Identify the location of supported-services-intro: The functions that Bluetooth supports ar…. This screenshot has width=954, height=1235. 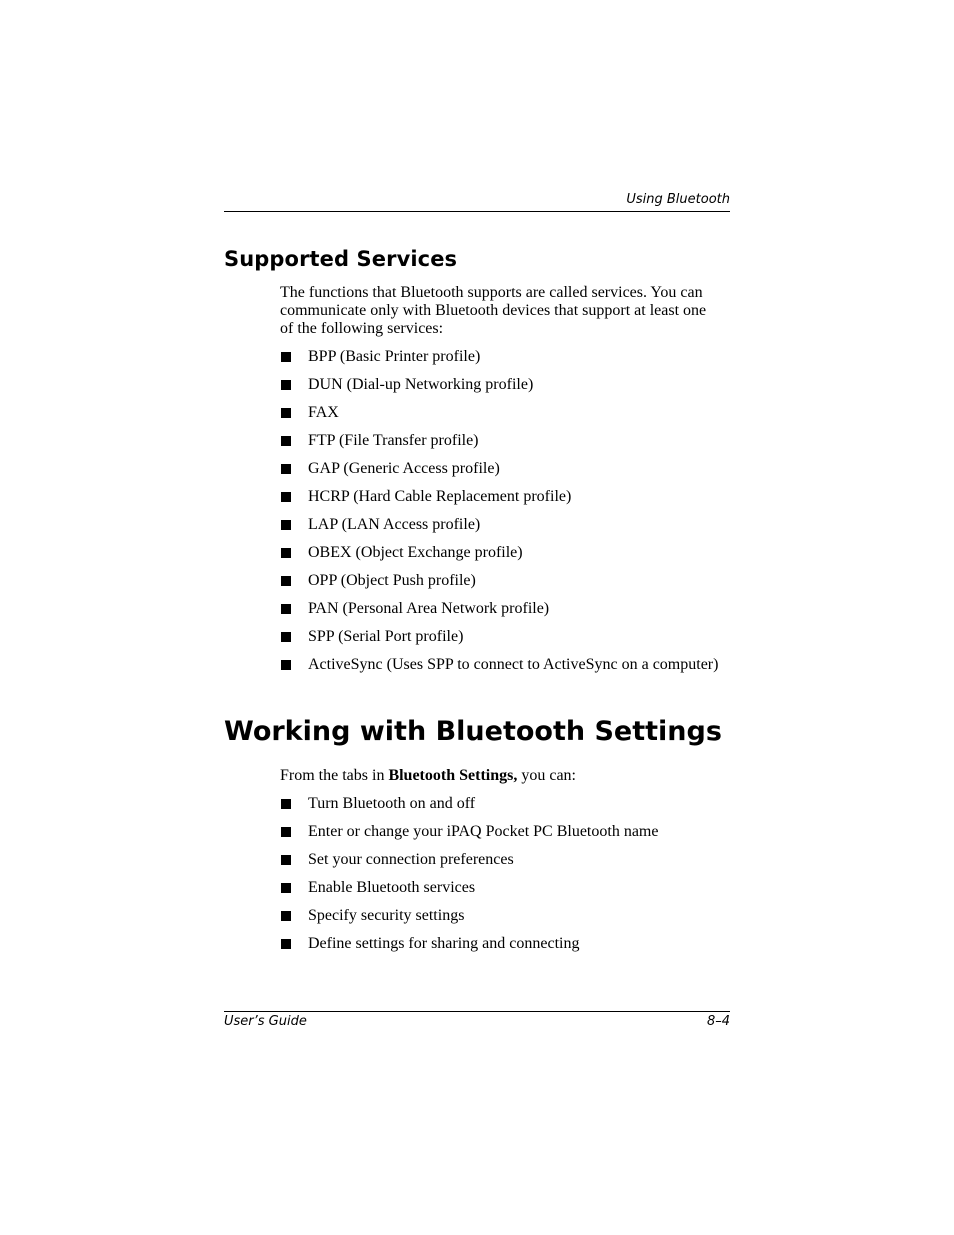
(493, 310).